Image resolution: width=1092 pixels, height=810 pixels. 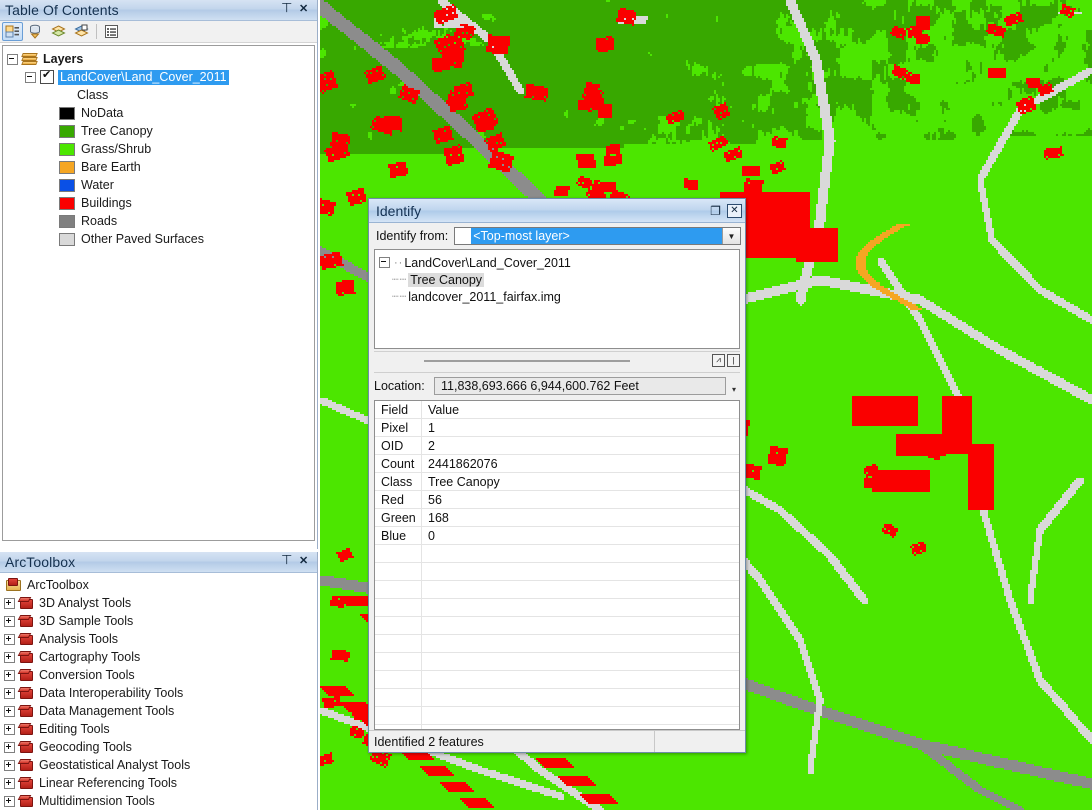 I want to click on identify-title-bar: Identify ❐ ✕, so click(x=557, y=211).